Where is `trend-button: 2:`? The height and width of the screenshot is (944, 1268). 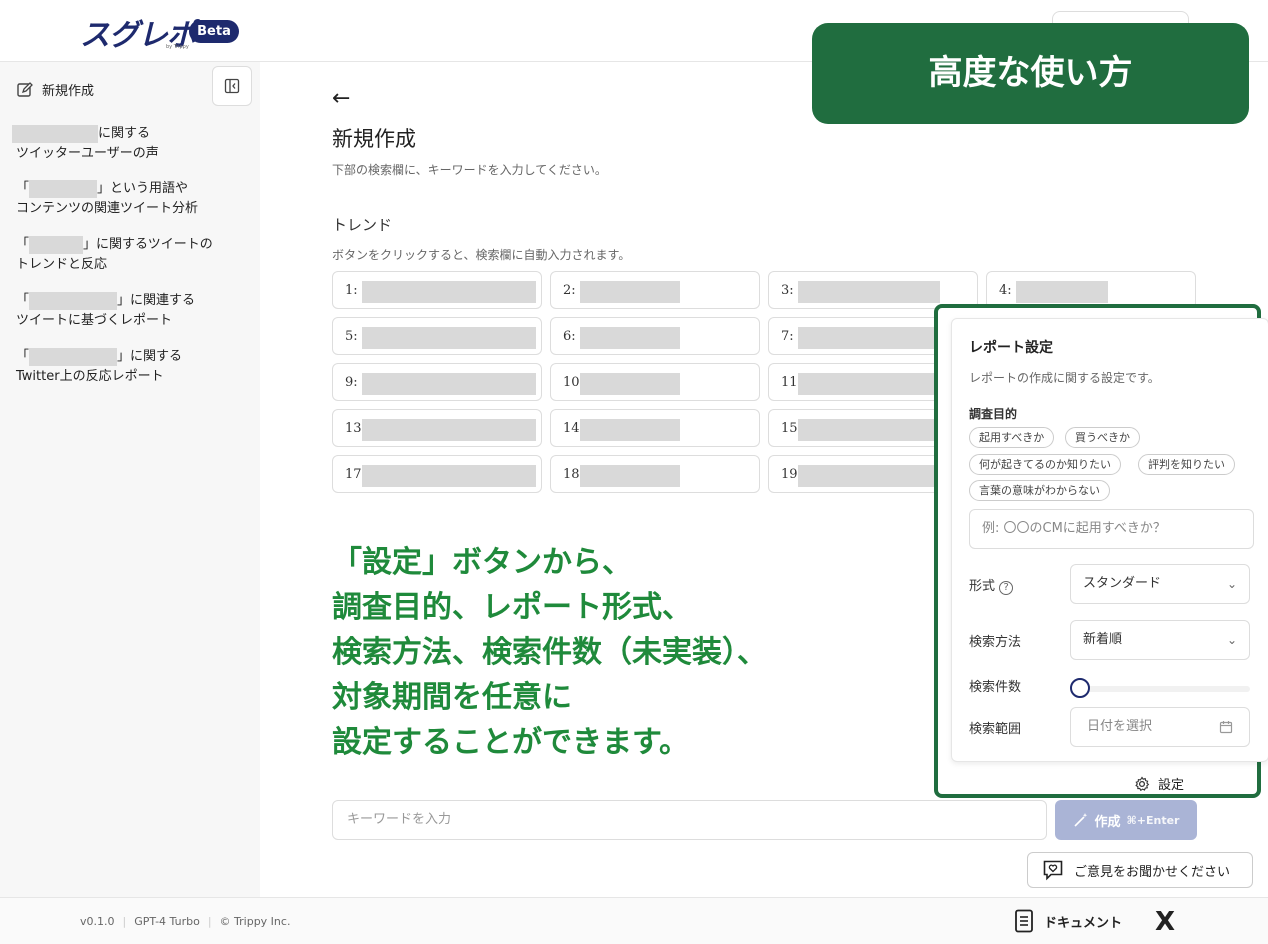
trend-button: 2: is located at coordinates (655, 290).